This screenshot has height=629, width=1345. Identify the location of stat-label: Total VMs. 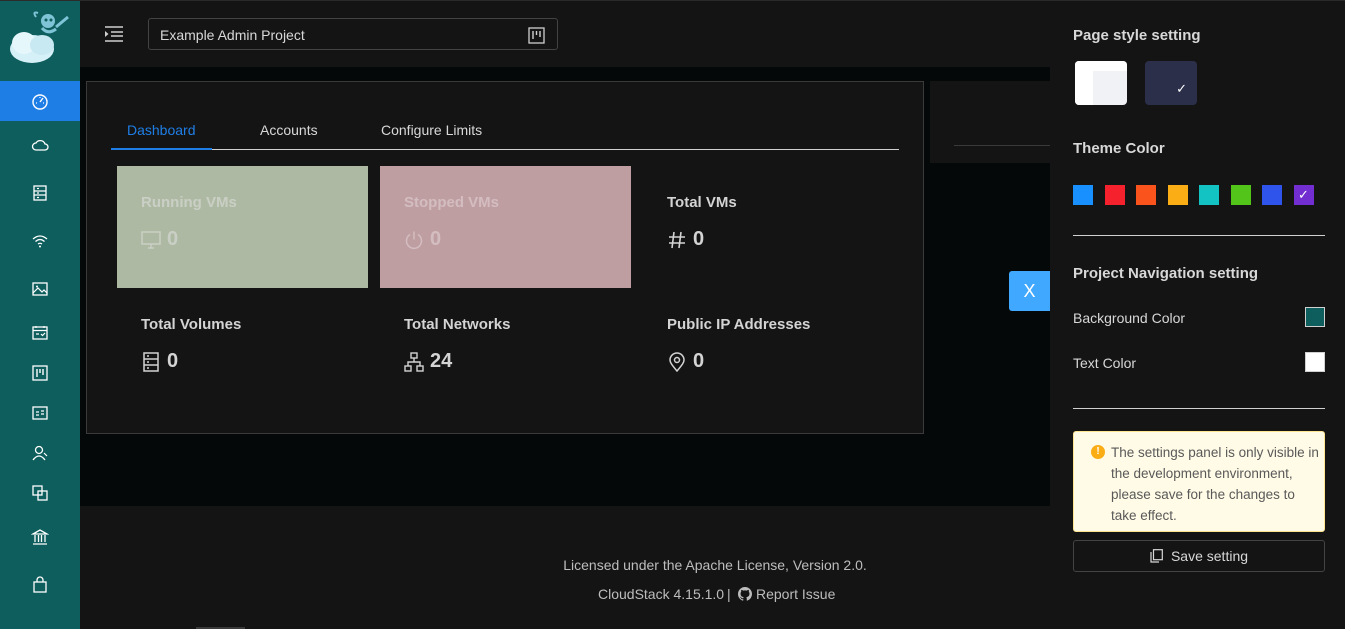
(702, 202).